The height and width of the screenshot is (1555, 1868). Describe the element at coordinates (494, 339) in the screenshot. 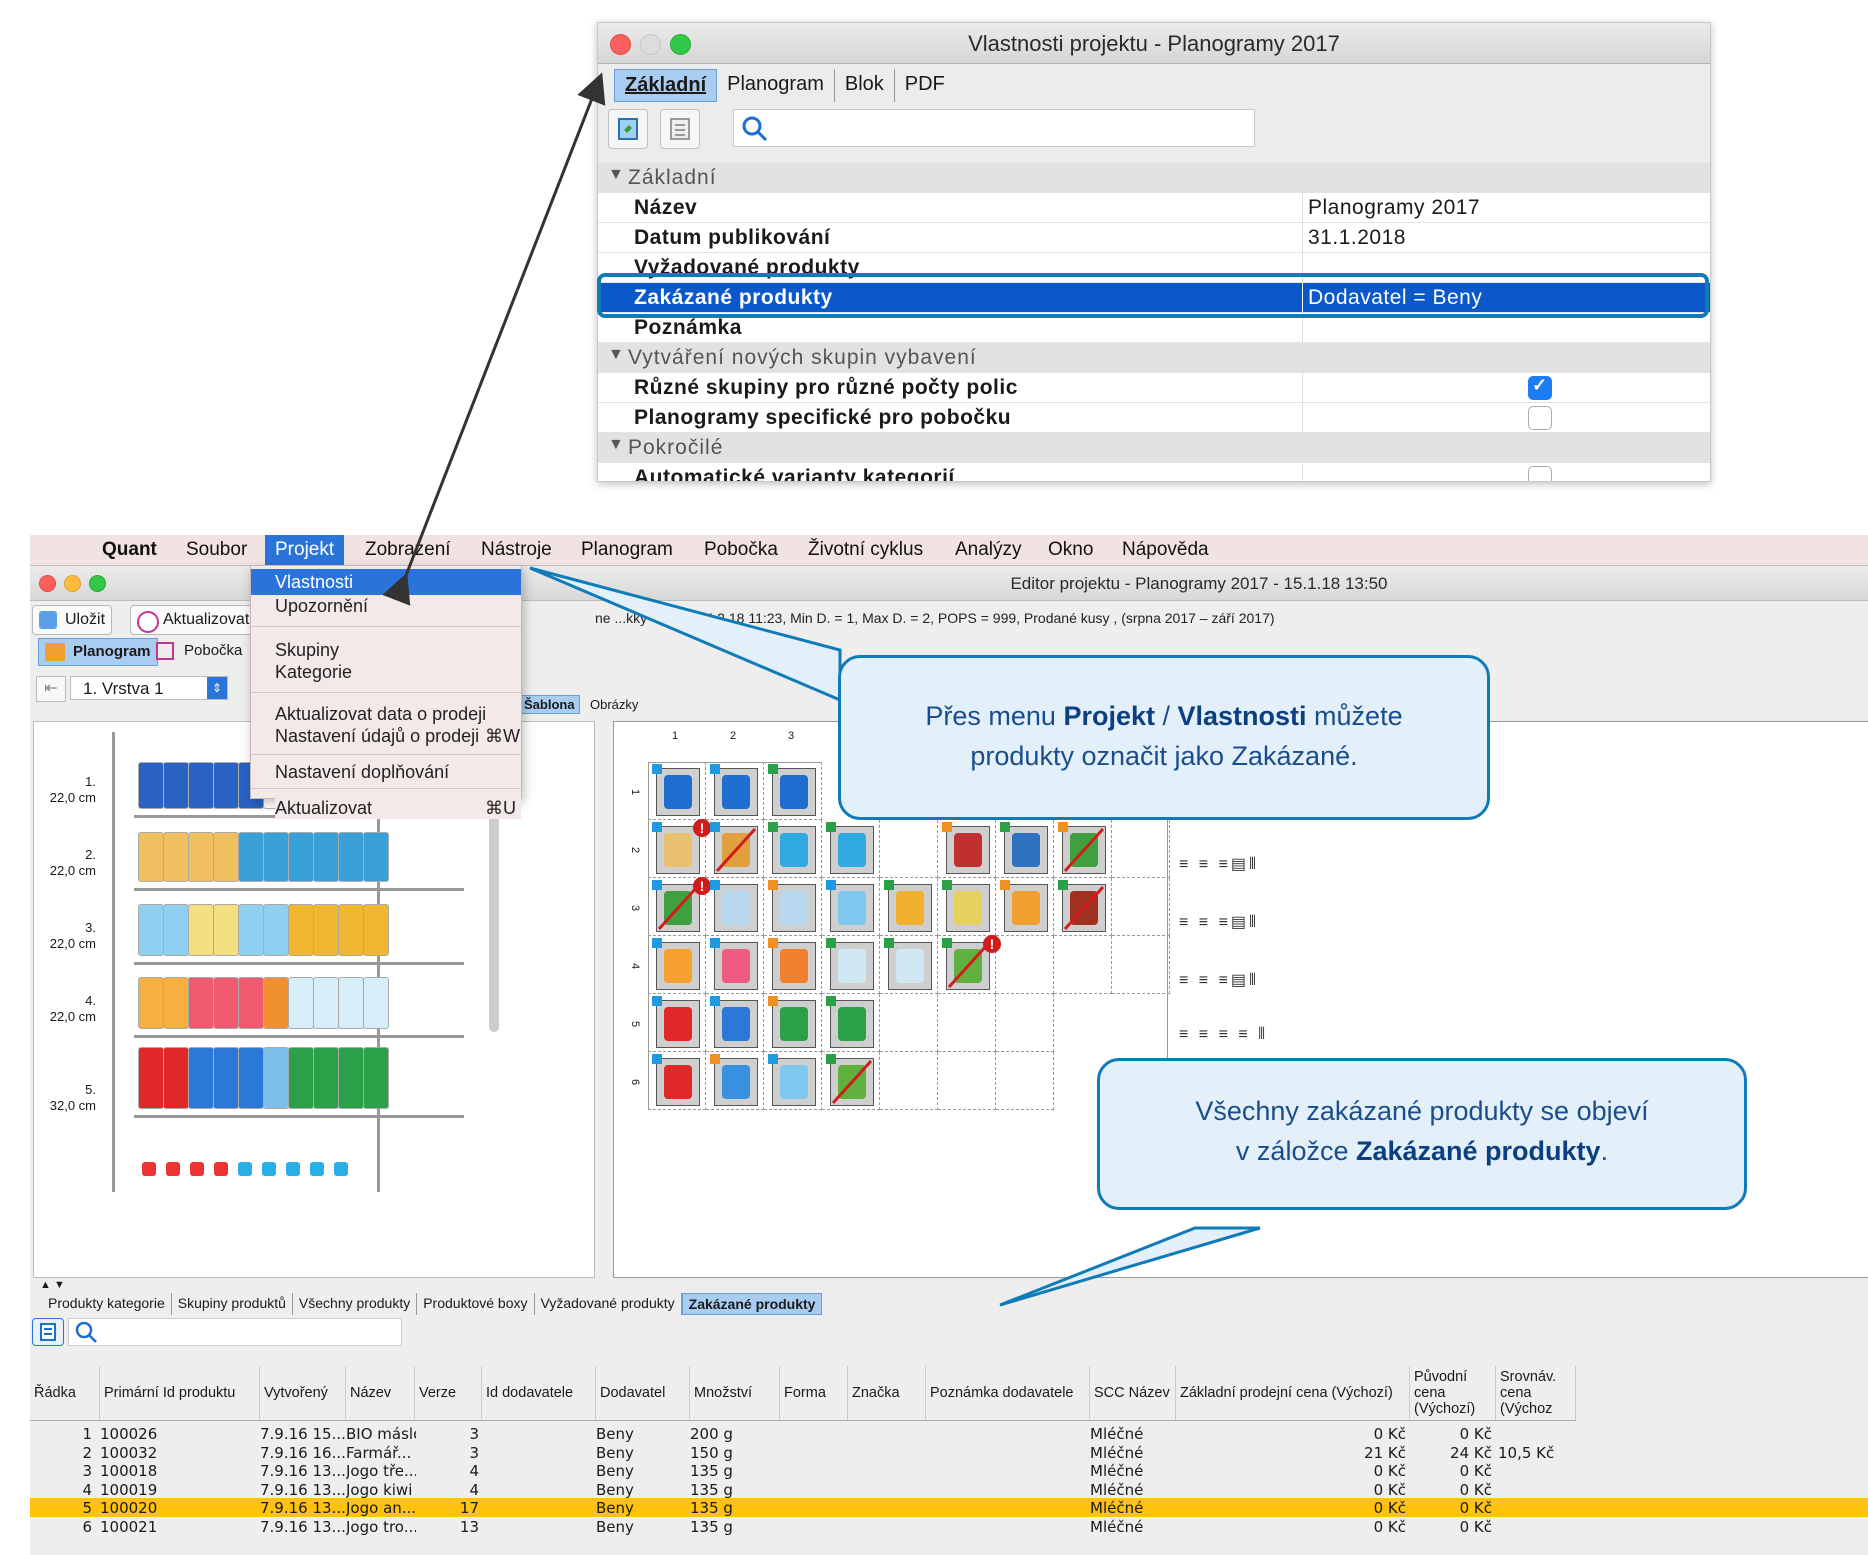

I see `double-arrow` at that location.